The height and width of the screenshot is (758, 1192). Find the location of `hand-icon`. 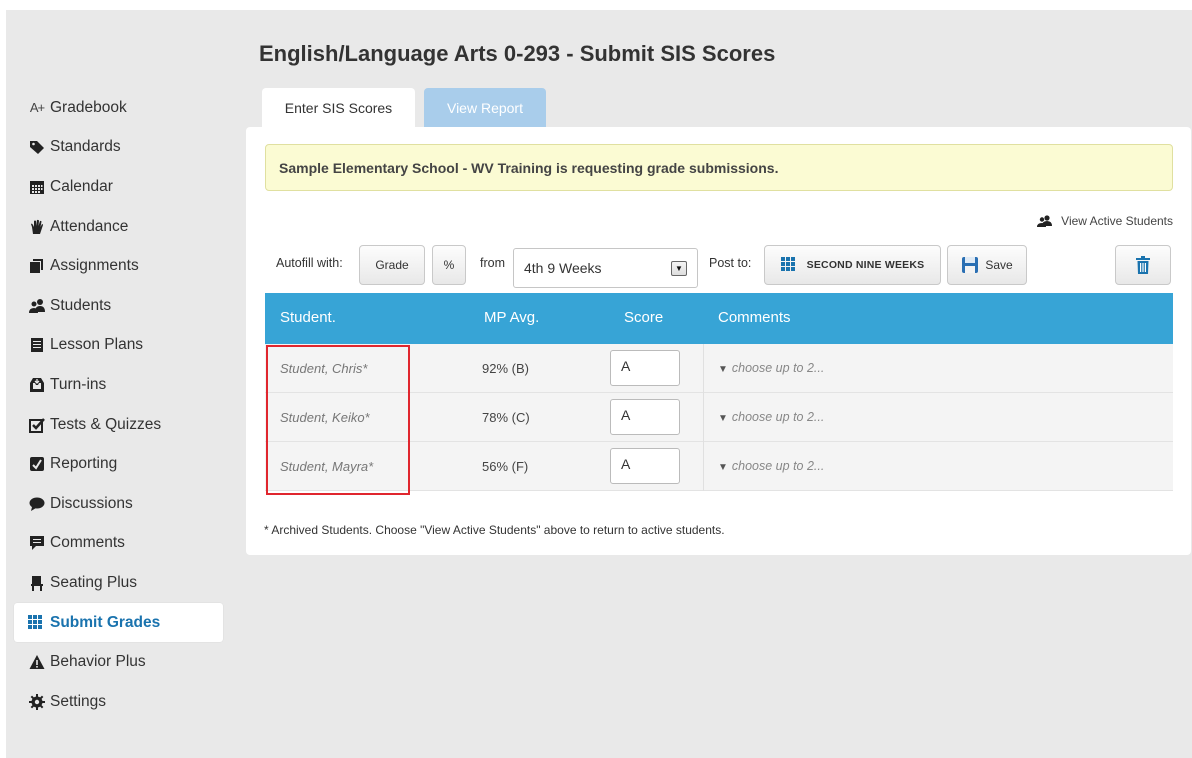

hand-icon is located at coordinates (37, 227).